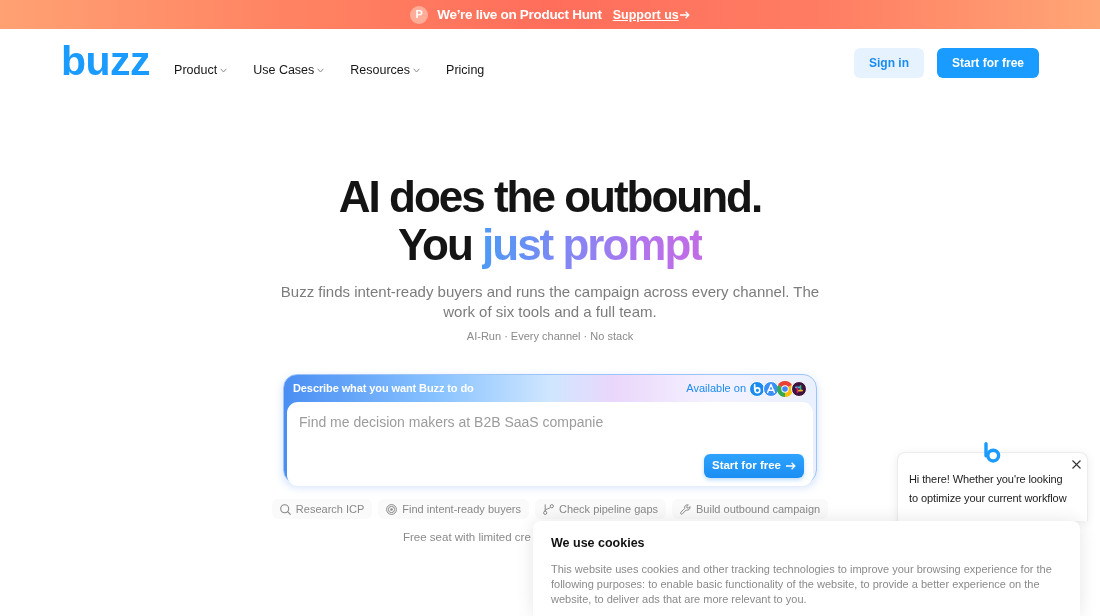 This screenshot has height=616, width=1100. What do you see at coordinates (519, 14) in the screenshot?
I see `announcement-text: We’re live on Product Hunt` at bounding box center [519, 14].